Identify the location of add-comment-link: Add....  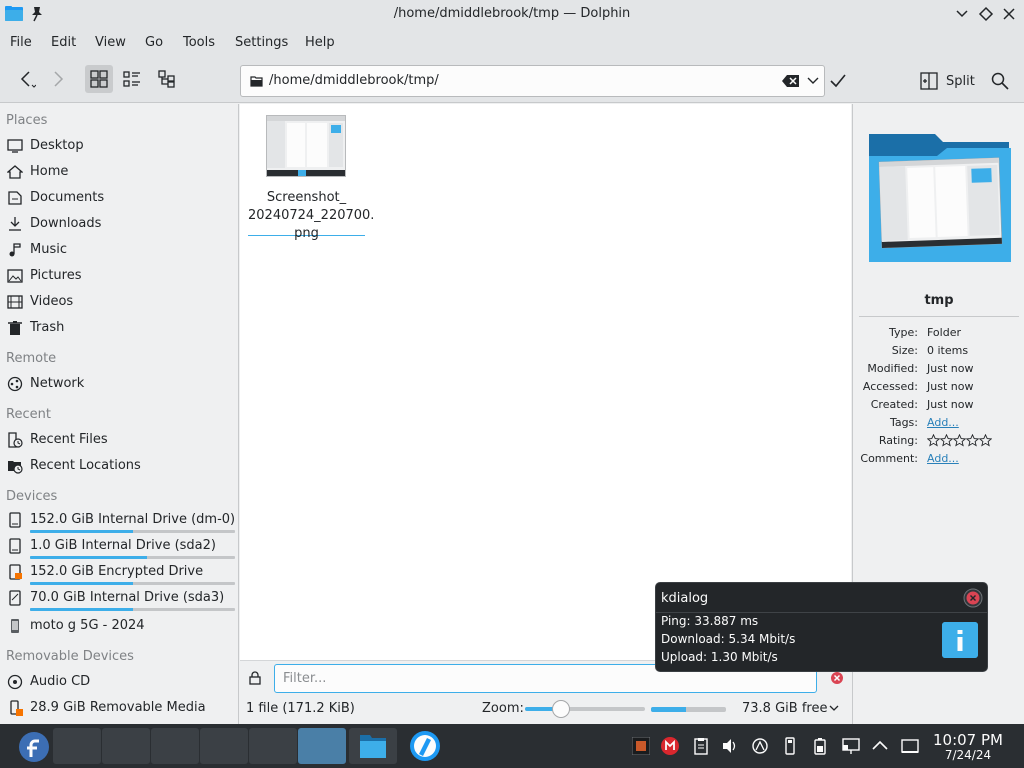
(943, 458).